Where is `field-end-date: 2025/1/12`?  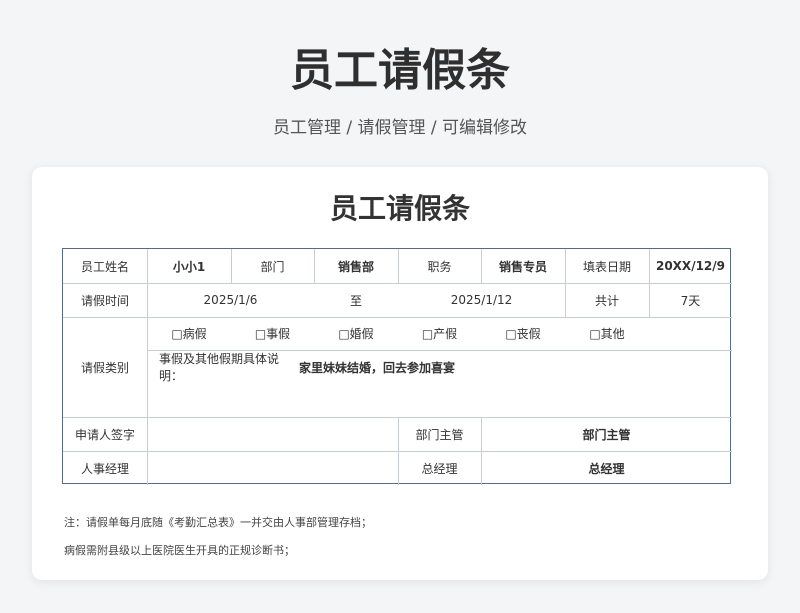
field-end-date: 2025/1/12 is located at coordinates (481, 300).